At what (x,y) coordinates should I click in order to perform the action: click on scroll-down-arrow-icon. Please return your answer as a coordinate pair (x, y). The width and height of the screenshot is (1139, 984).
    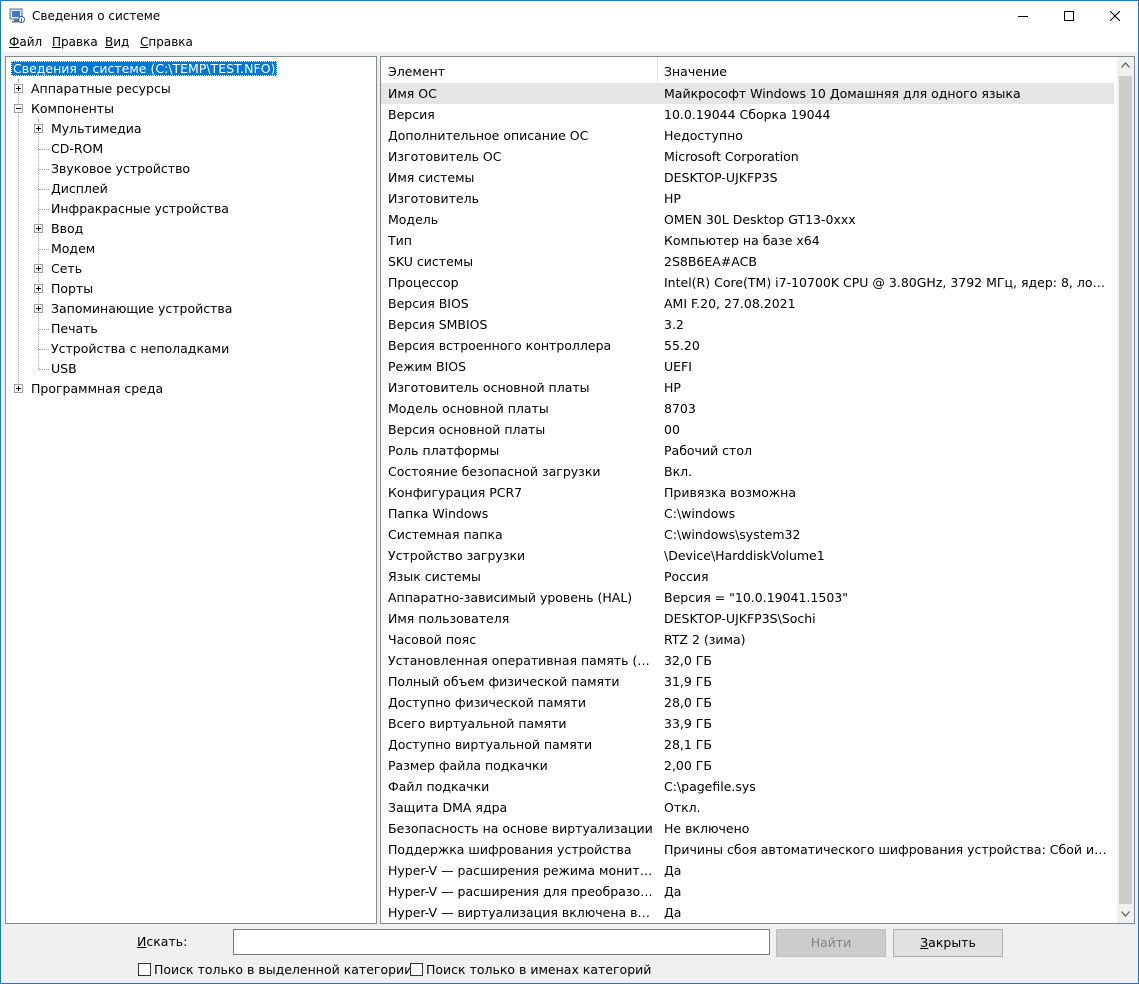
    Looking at the image, I should click on (1125, 914).